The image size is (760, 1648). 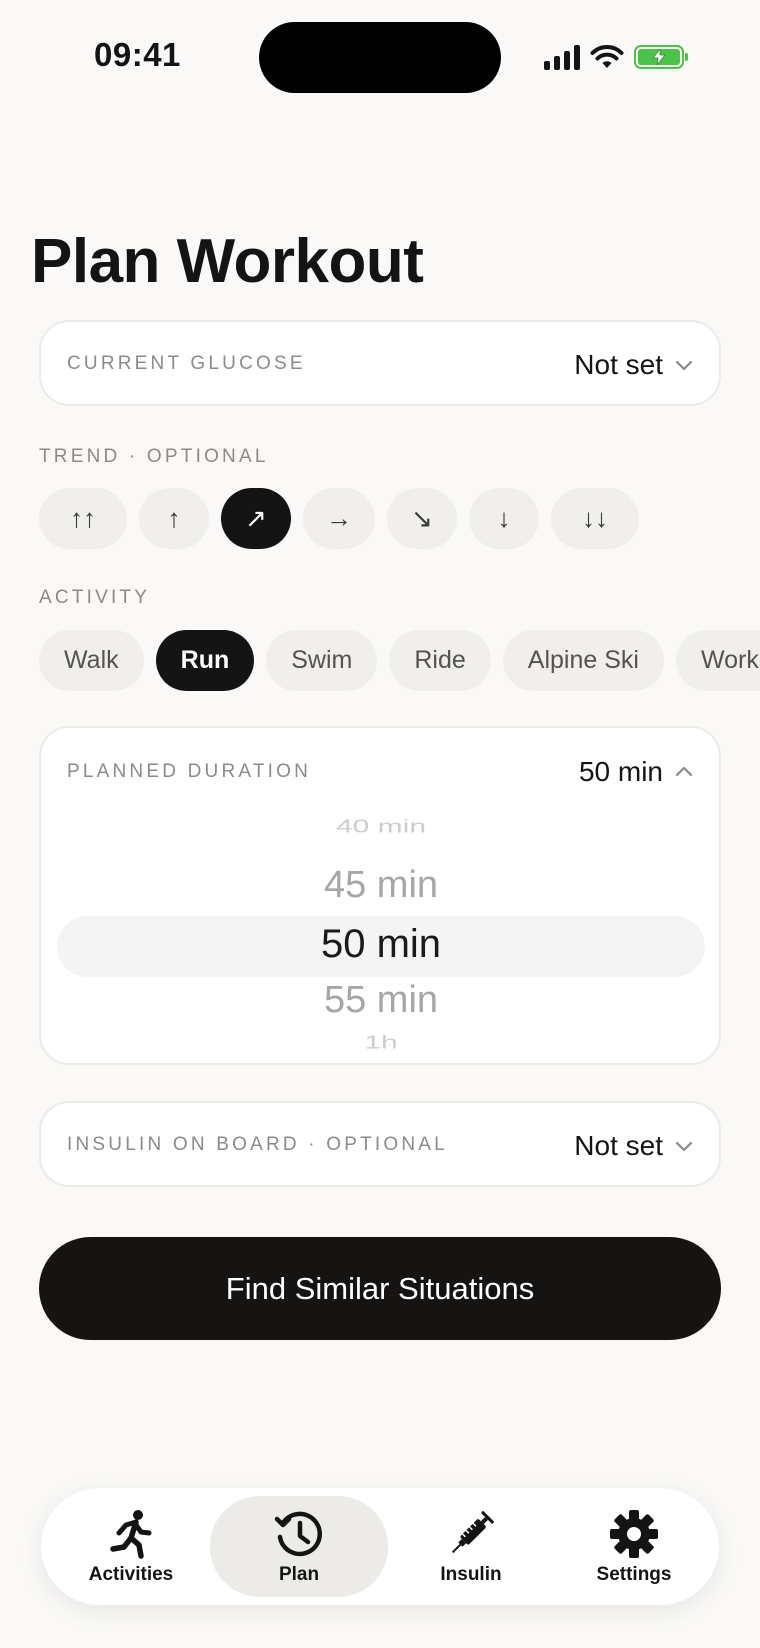 I want to click on tab-activities: Activities, so click(x=131, y=1546).